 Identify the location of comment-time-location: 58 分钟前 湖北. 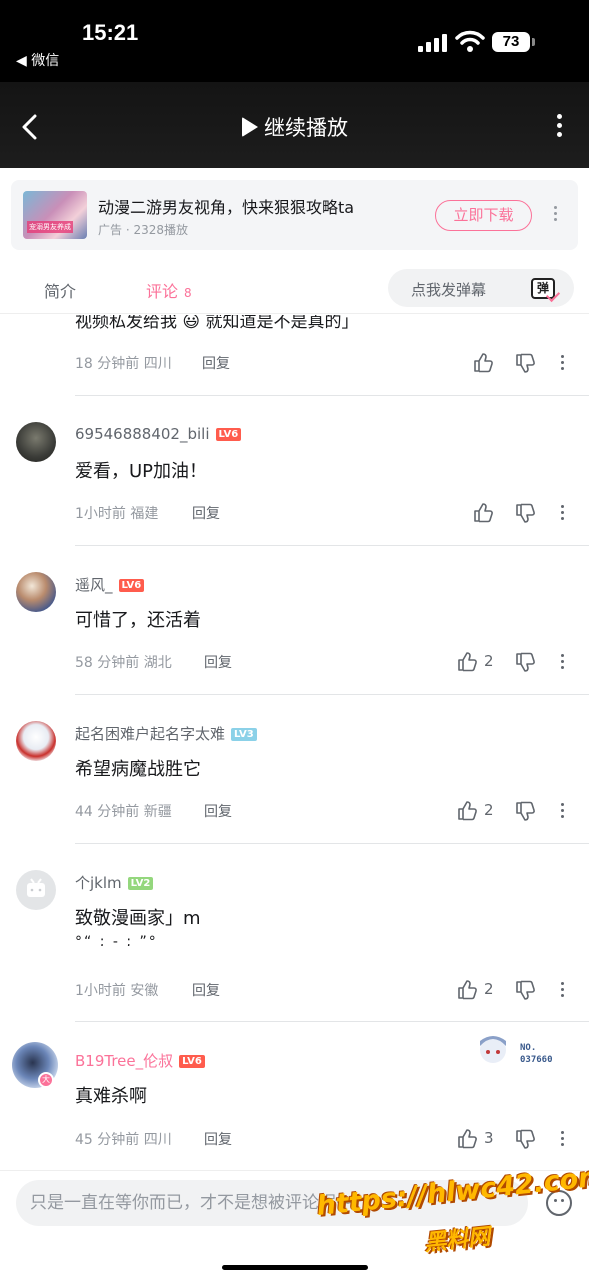
(123, 663).